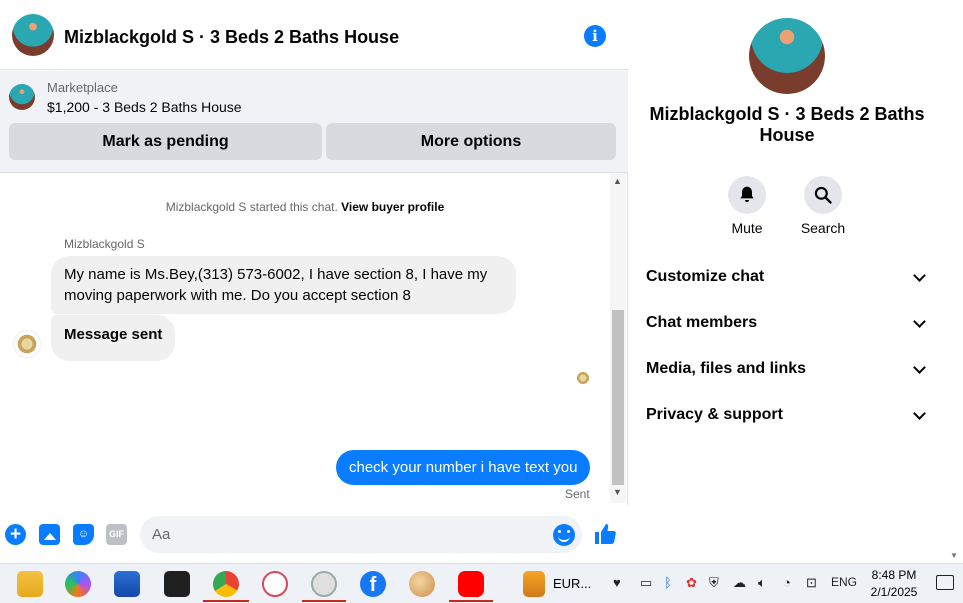  I want to click on bluetooth-icon: ᛒ, so click(668, 582).